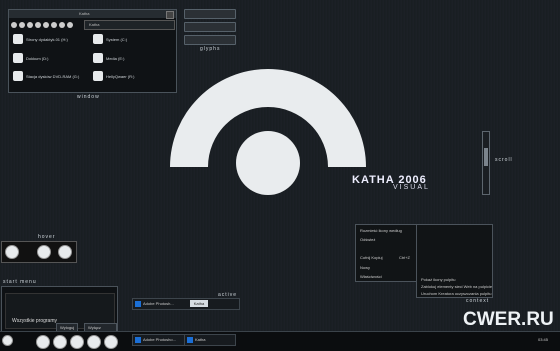 The height and width of the screenshot is (351, 560). Describe the element at coordinates (92, 14) in the screenshot. I see `window-title: Katha` at that location.